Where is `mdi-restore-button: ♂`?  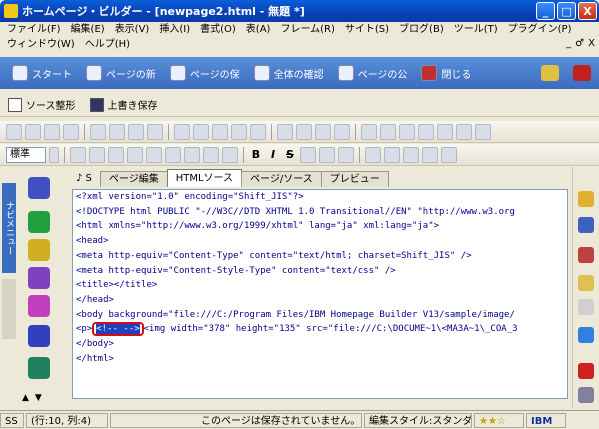
mdi-restore-button: ♂ is located at coordinates (579, 43).